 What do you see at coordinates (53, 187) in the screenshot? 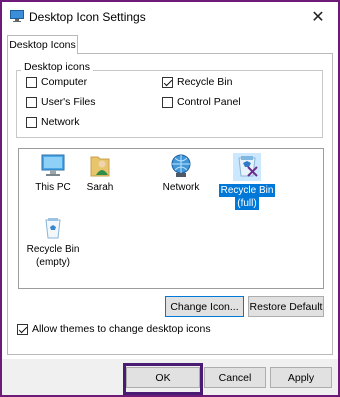
I see `icon-label: This PC` at bounding box center [53, 187].